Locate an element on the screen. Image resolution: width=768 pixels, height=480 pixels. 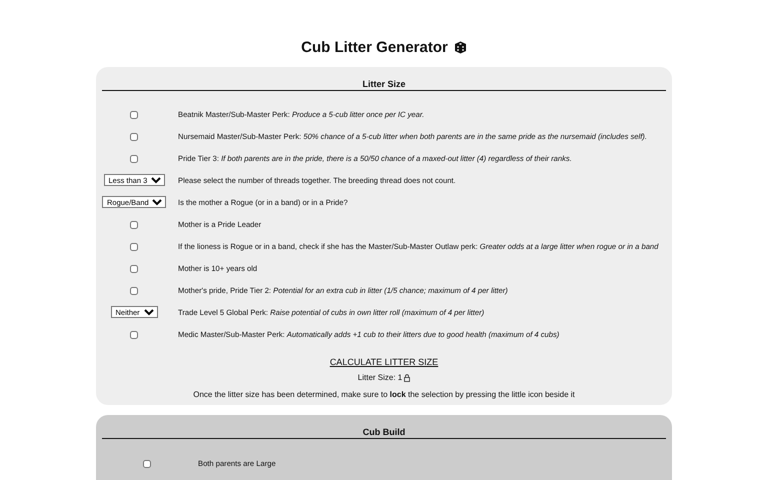
instruction-text: Once the litter size has been determined, make sure to lock the selection by pressing the little icon beside it is located at coordinates (384, 394).